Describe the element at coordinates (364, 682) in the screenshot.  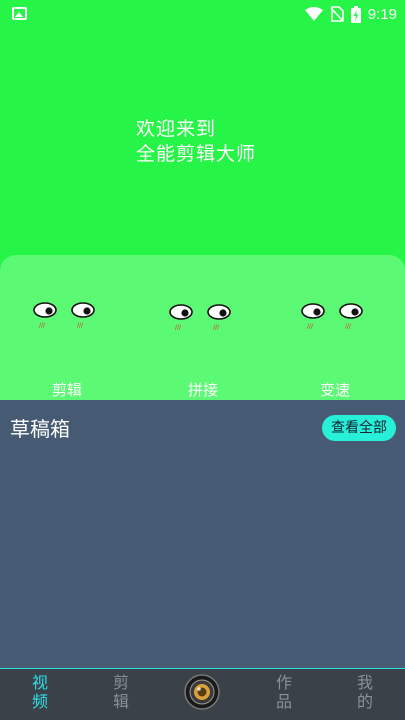
I see `nav-char: 我` at that location.